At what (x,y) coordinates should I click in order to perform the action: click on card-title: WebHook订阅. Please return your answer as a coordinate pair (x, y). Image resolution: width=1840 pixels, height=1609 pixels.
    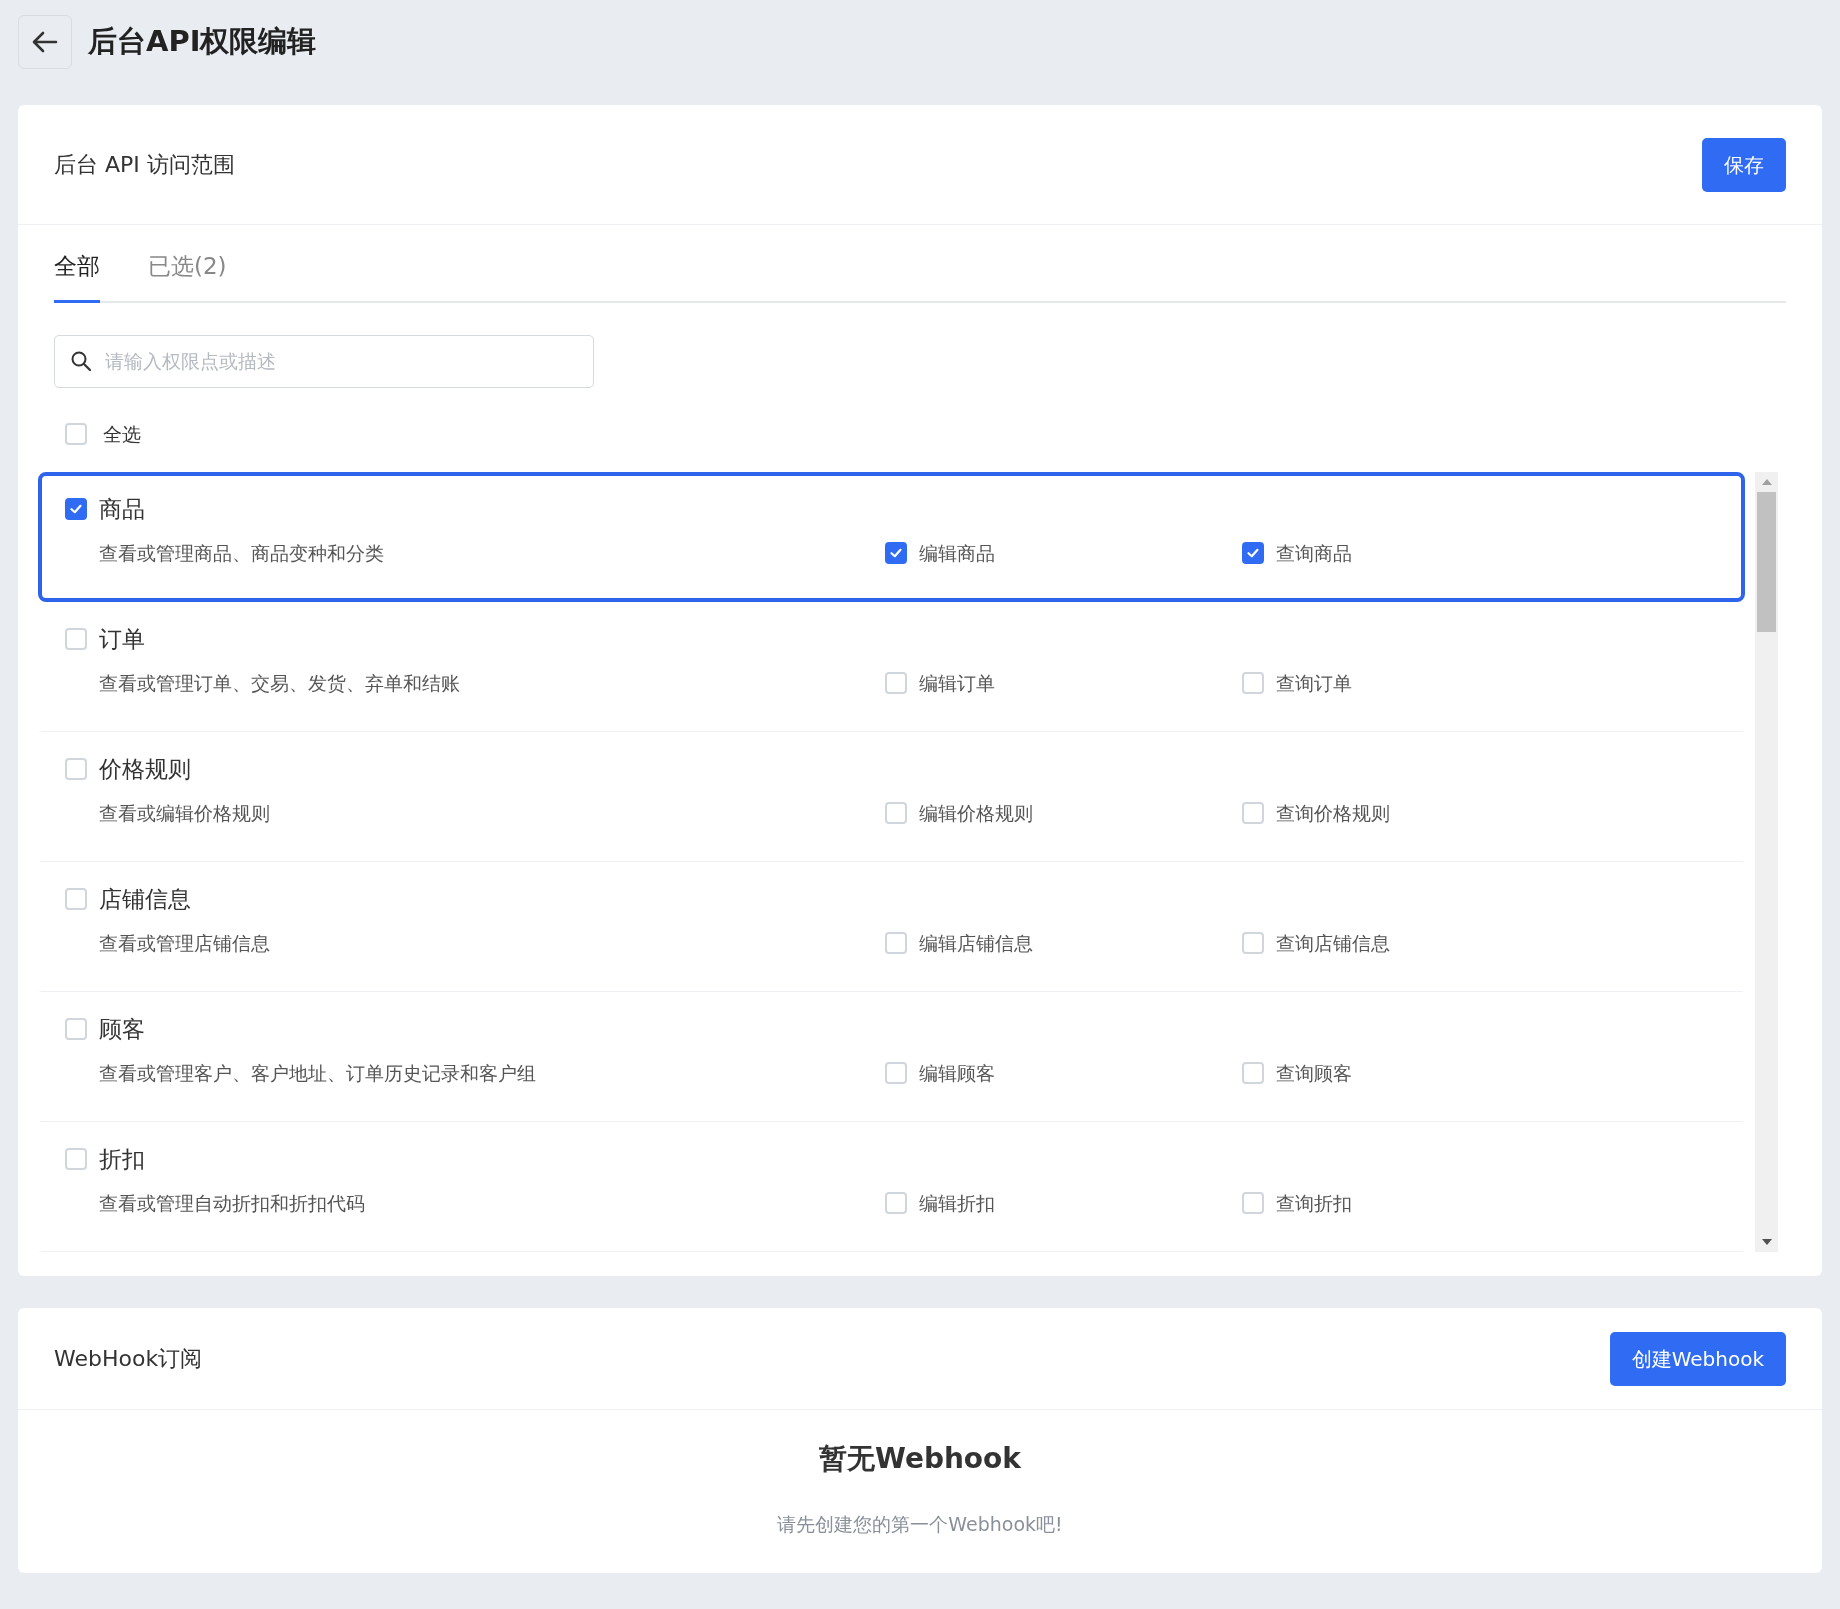
    Looking at the image, I should click on (128, 1359).